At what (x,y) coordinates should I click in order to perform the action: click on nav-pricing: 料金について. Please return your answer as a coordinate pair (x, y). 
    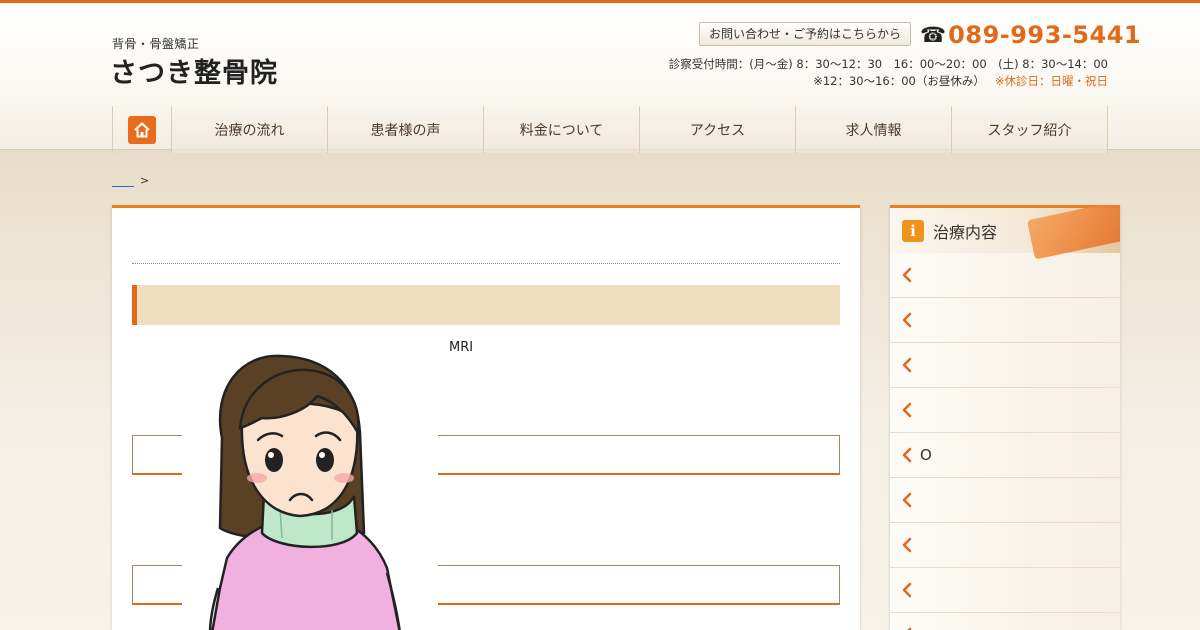
    Looking at the image, I should click on (562, 129).